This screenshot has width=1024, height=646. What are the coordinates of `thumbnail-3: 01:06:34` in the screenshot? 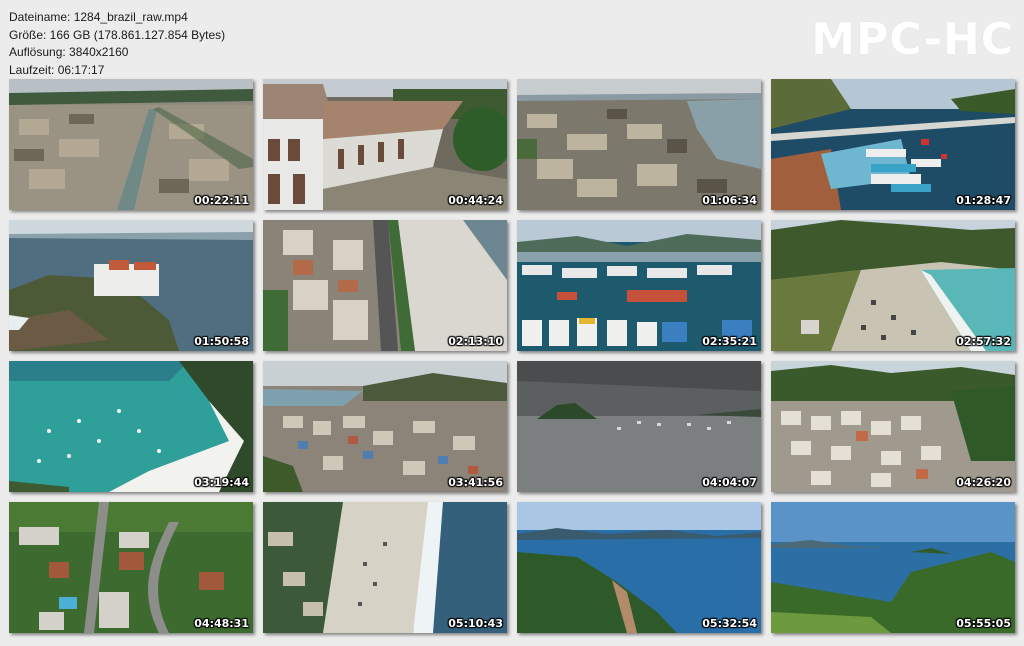 It's located at (639, 144).